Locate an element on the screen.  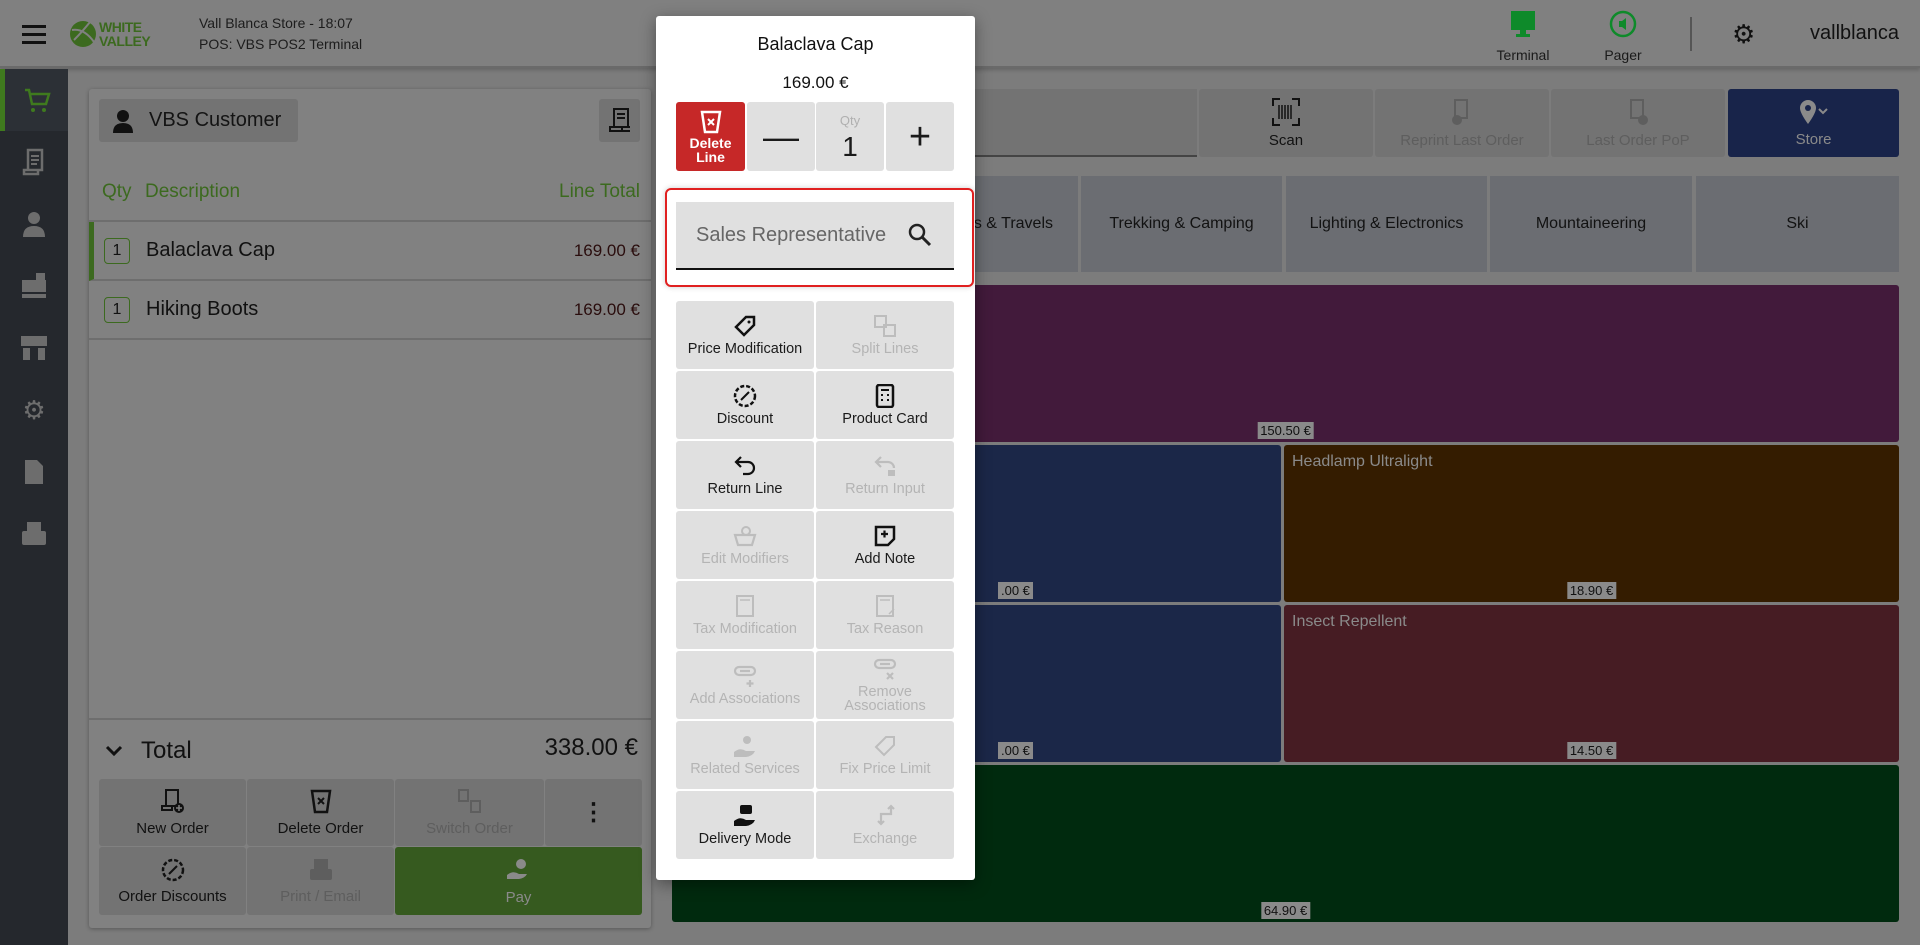
category-tab: Mountaineering is located at coordinates (1591, 224).